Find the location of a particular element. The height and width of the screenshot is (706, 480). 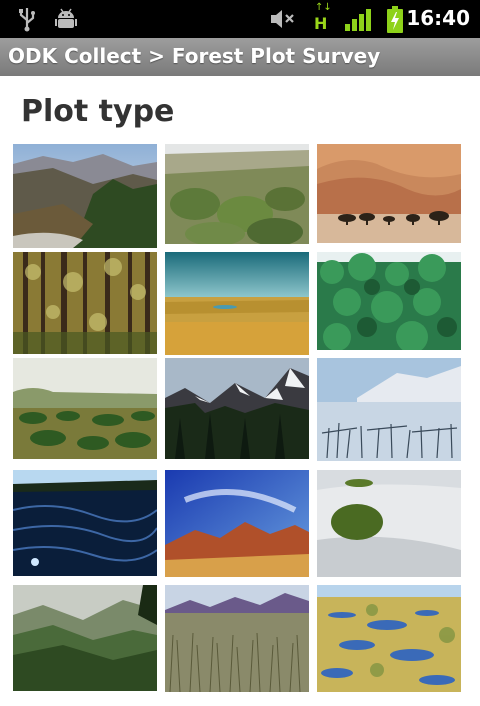

choice-woodland is located at coordinates (85, 303).